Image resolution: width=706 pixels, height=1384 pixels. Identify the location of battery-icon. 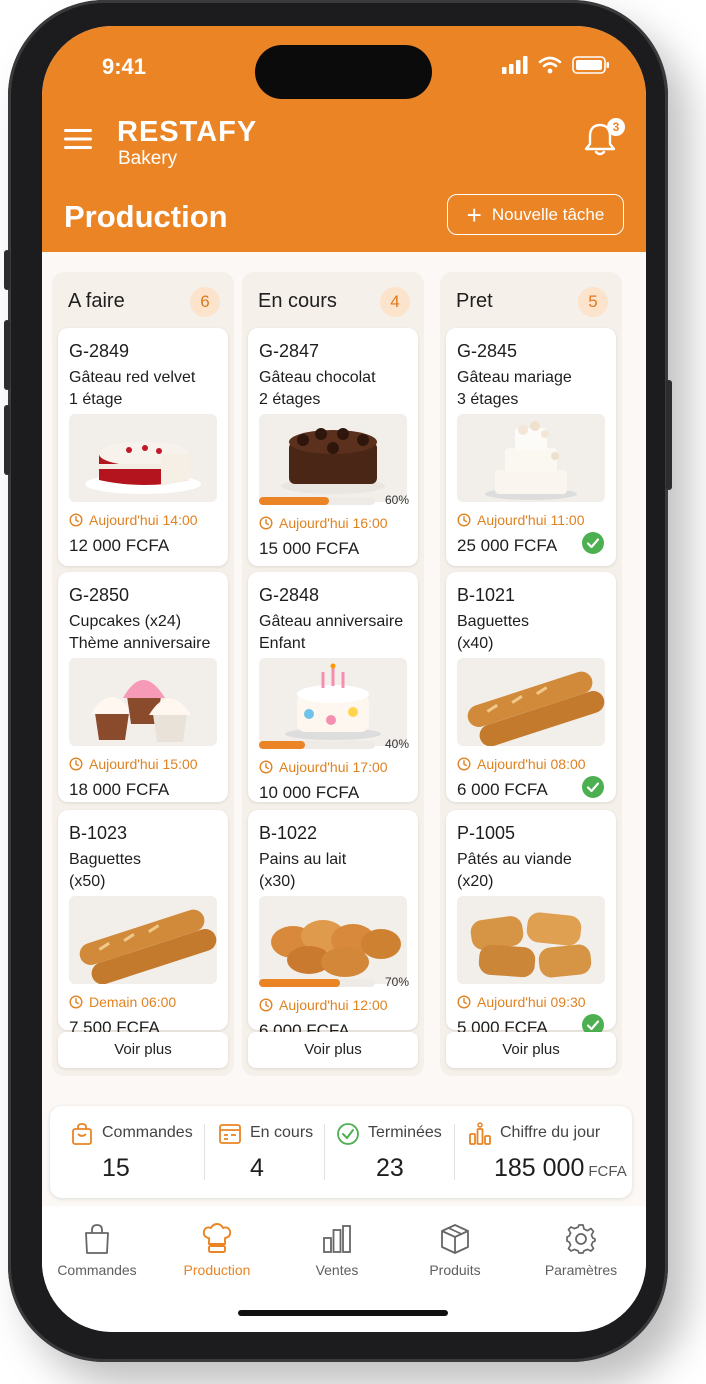
(590, 65).